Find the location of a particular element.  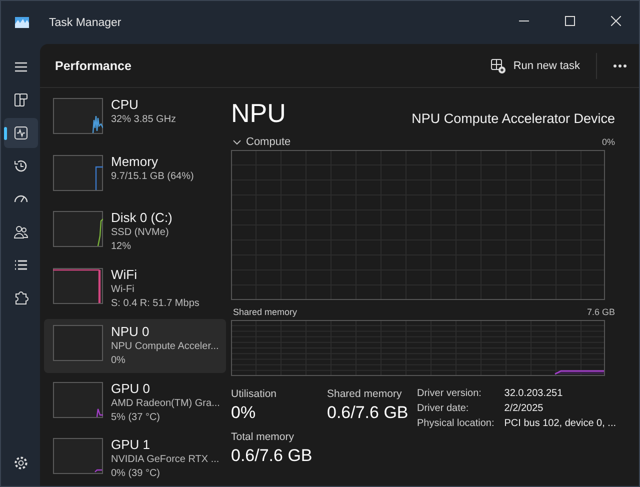

device-stat: 0% is located at coordinates (118, 361).